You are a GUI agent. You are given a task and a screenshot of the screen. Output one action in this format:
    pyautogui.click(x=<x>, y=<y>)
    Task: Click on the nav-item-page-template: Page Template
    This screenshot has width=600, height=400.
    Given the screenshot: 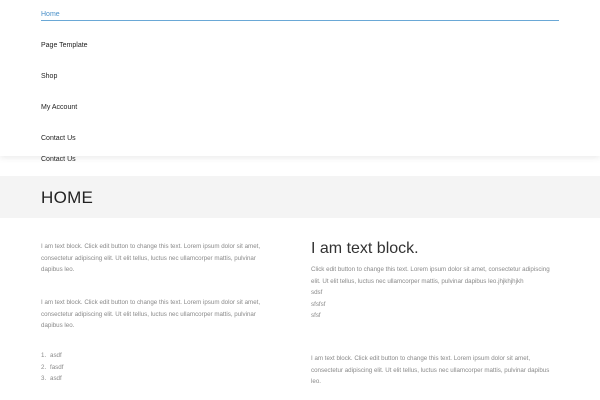 What is the action you would take?
    pyautogui.click(x=64, y=45)
    